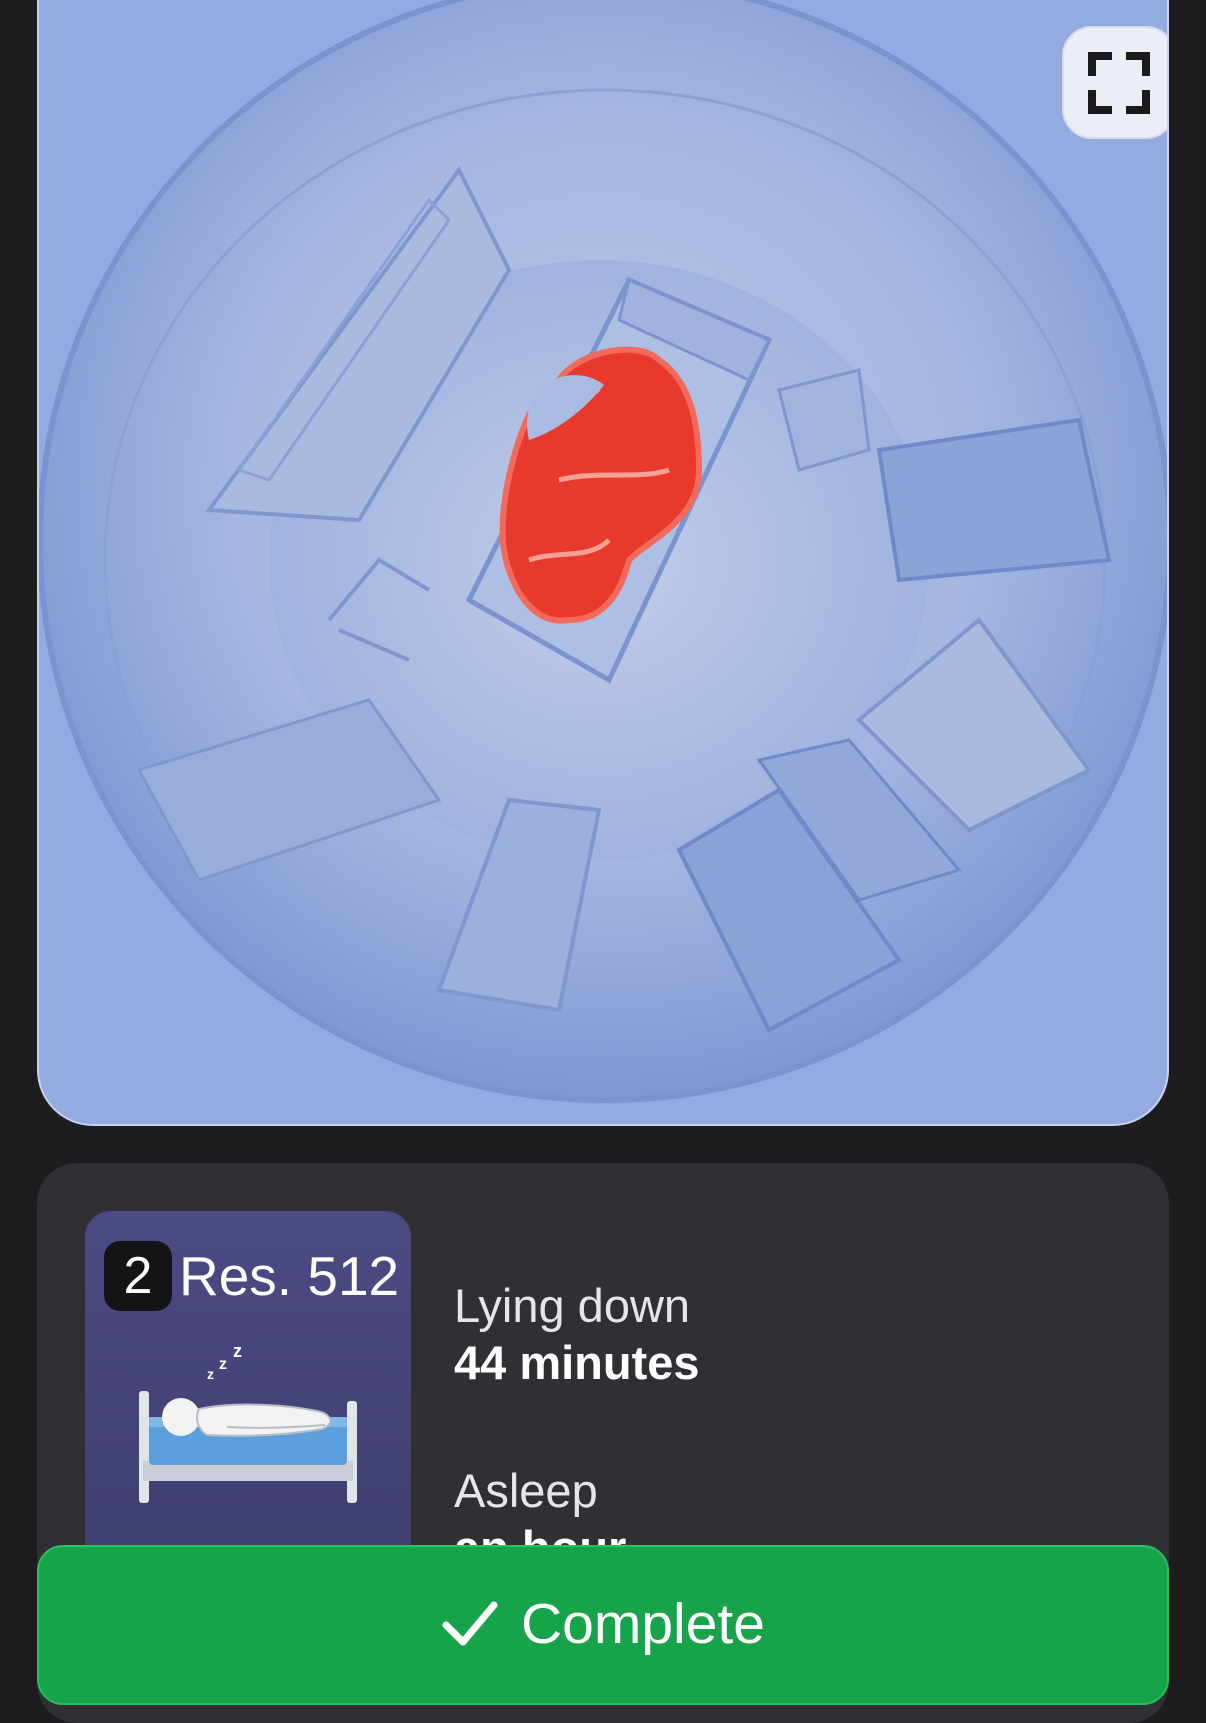  I want to click on lying-down-stat: Lying down 44 minutes, so click(577, 1335).